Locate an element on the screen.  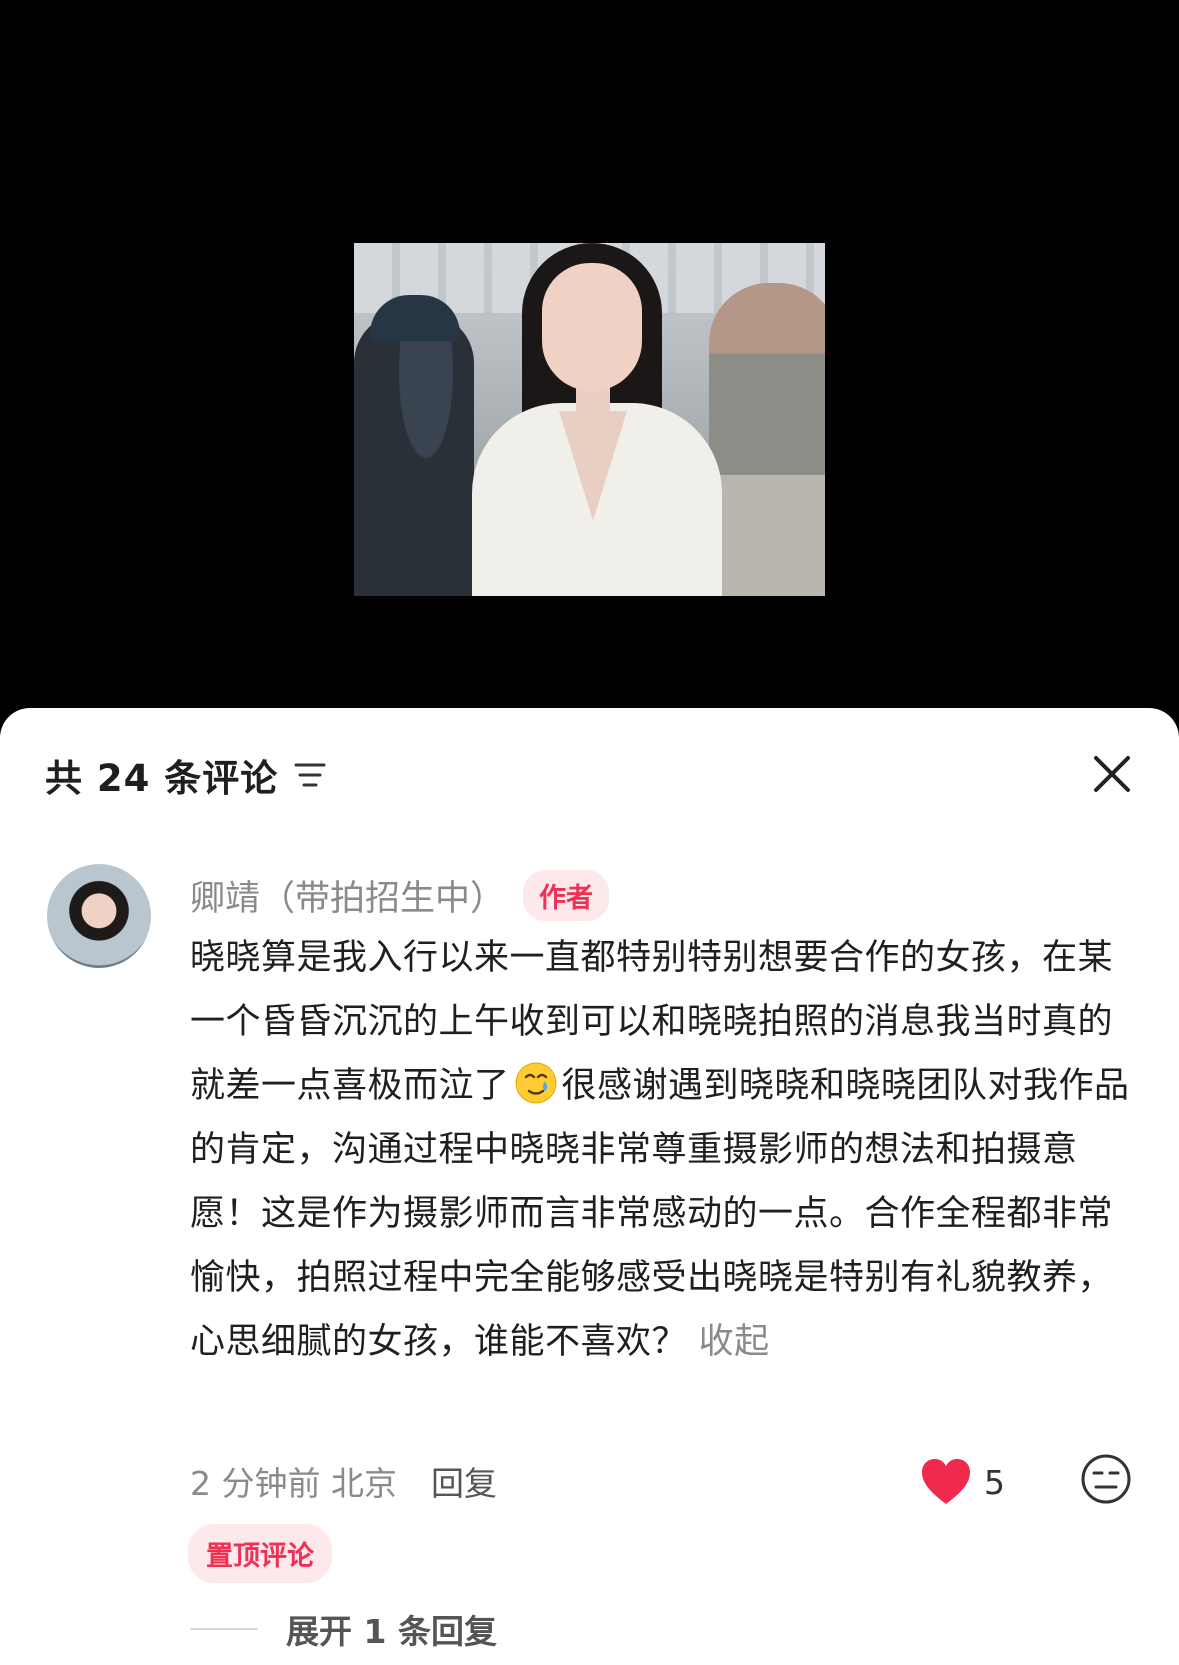
like-button: 5 is located at coordinates (962, 1482).